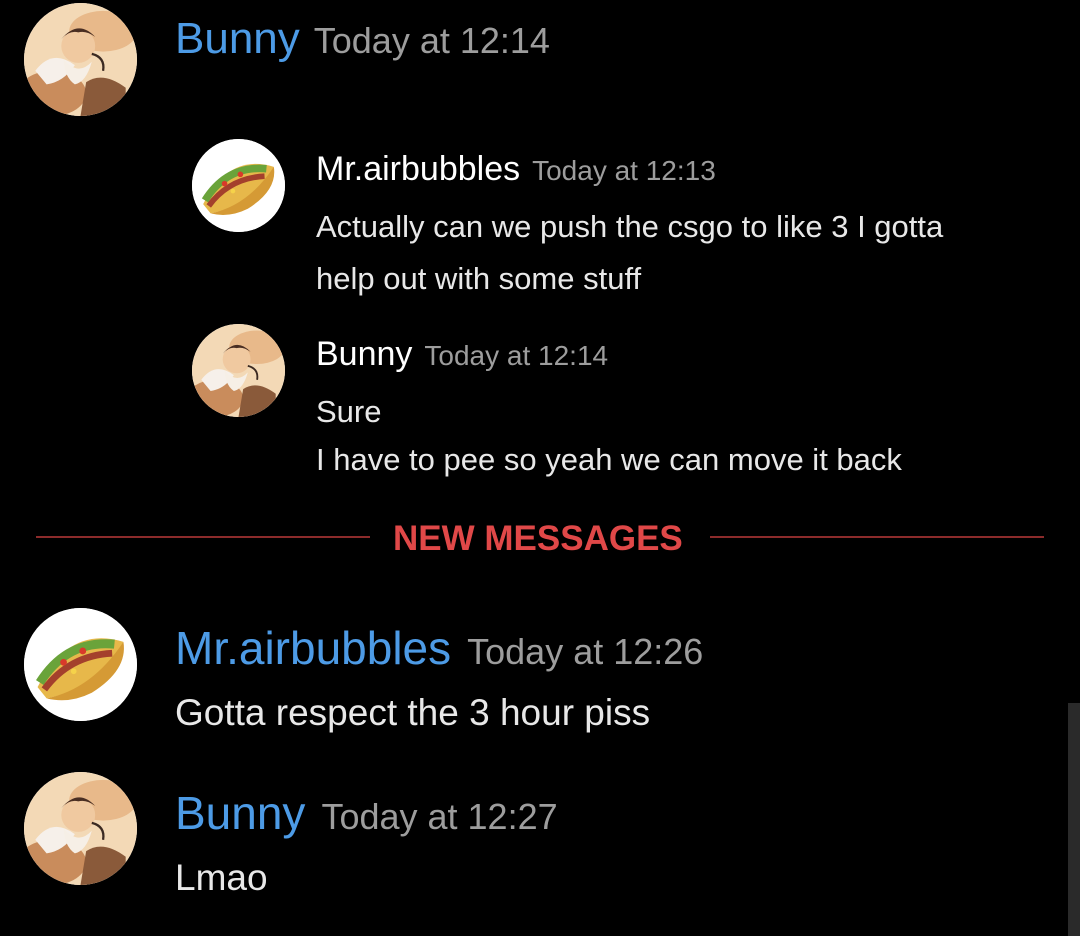 This screenshot has height=936, width=1080. Describe the element at coordinates (413, 712) in the screenshot. I see `message-text: Gotta respect the 3 hour piss` at that location.